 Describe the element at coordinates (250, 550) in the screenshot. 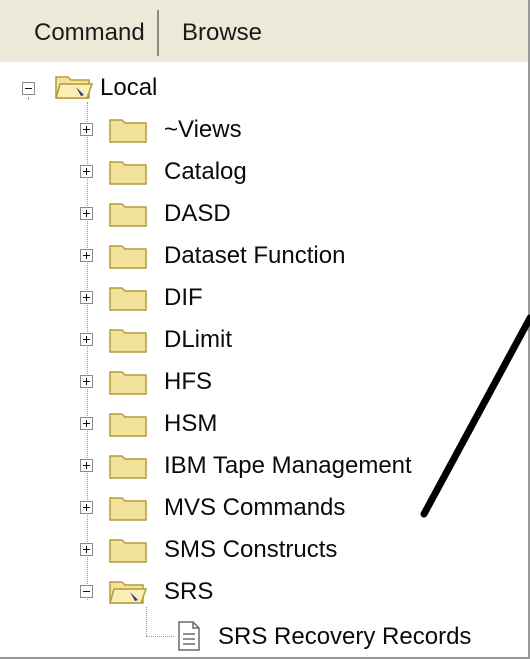

I see `tree-item-sms-constructs: SMS Constructs` at that location.